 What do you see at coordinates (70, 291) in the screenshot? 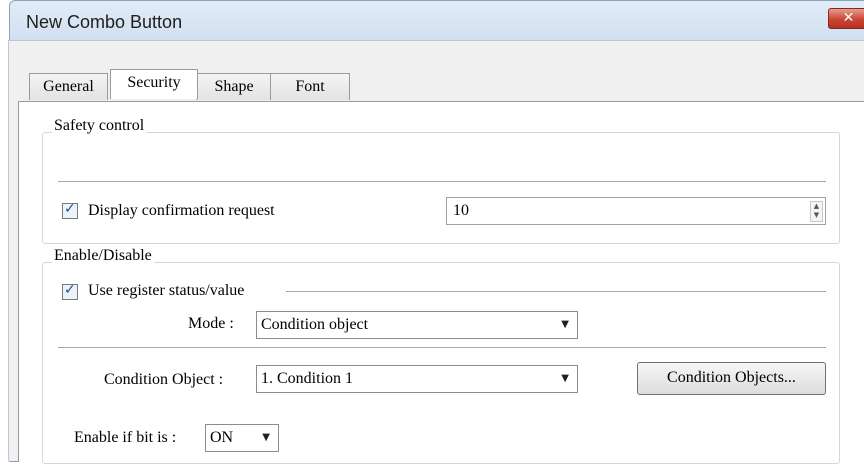
I see `use-register-checkbox` at bounding box center [70, 291].